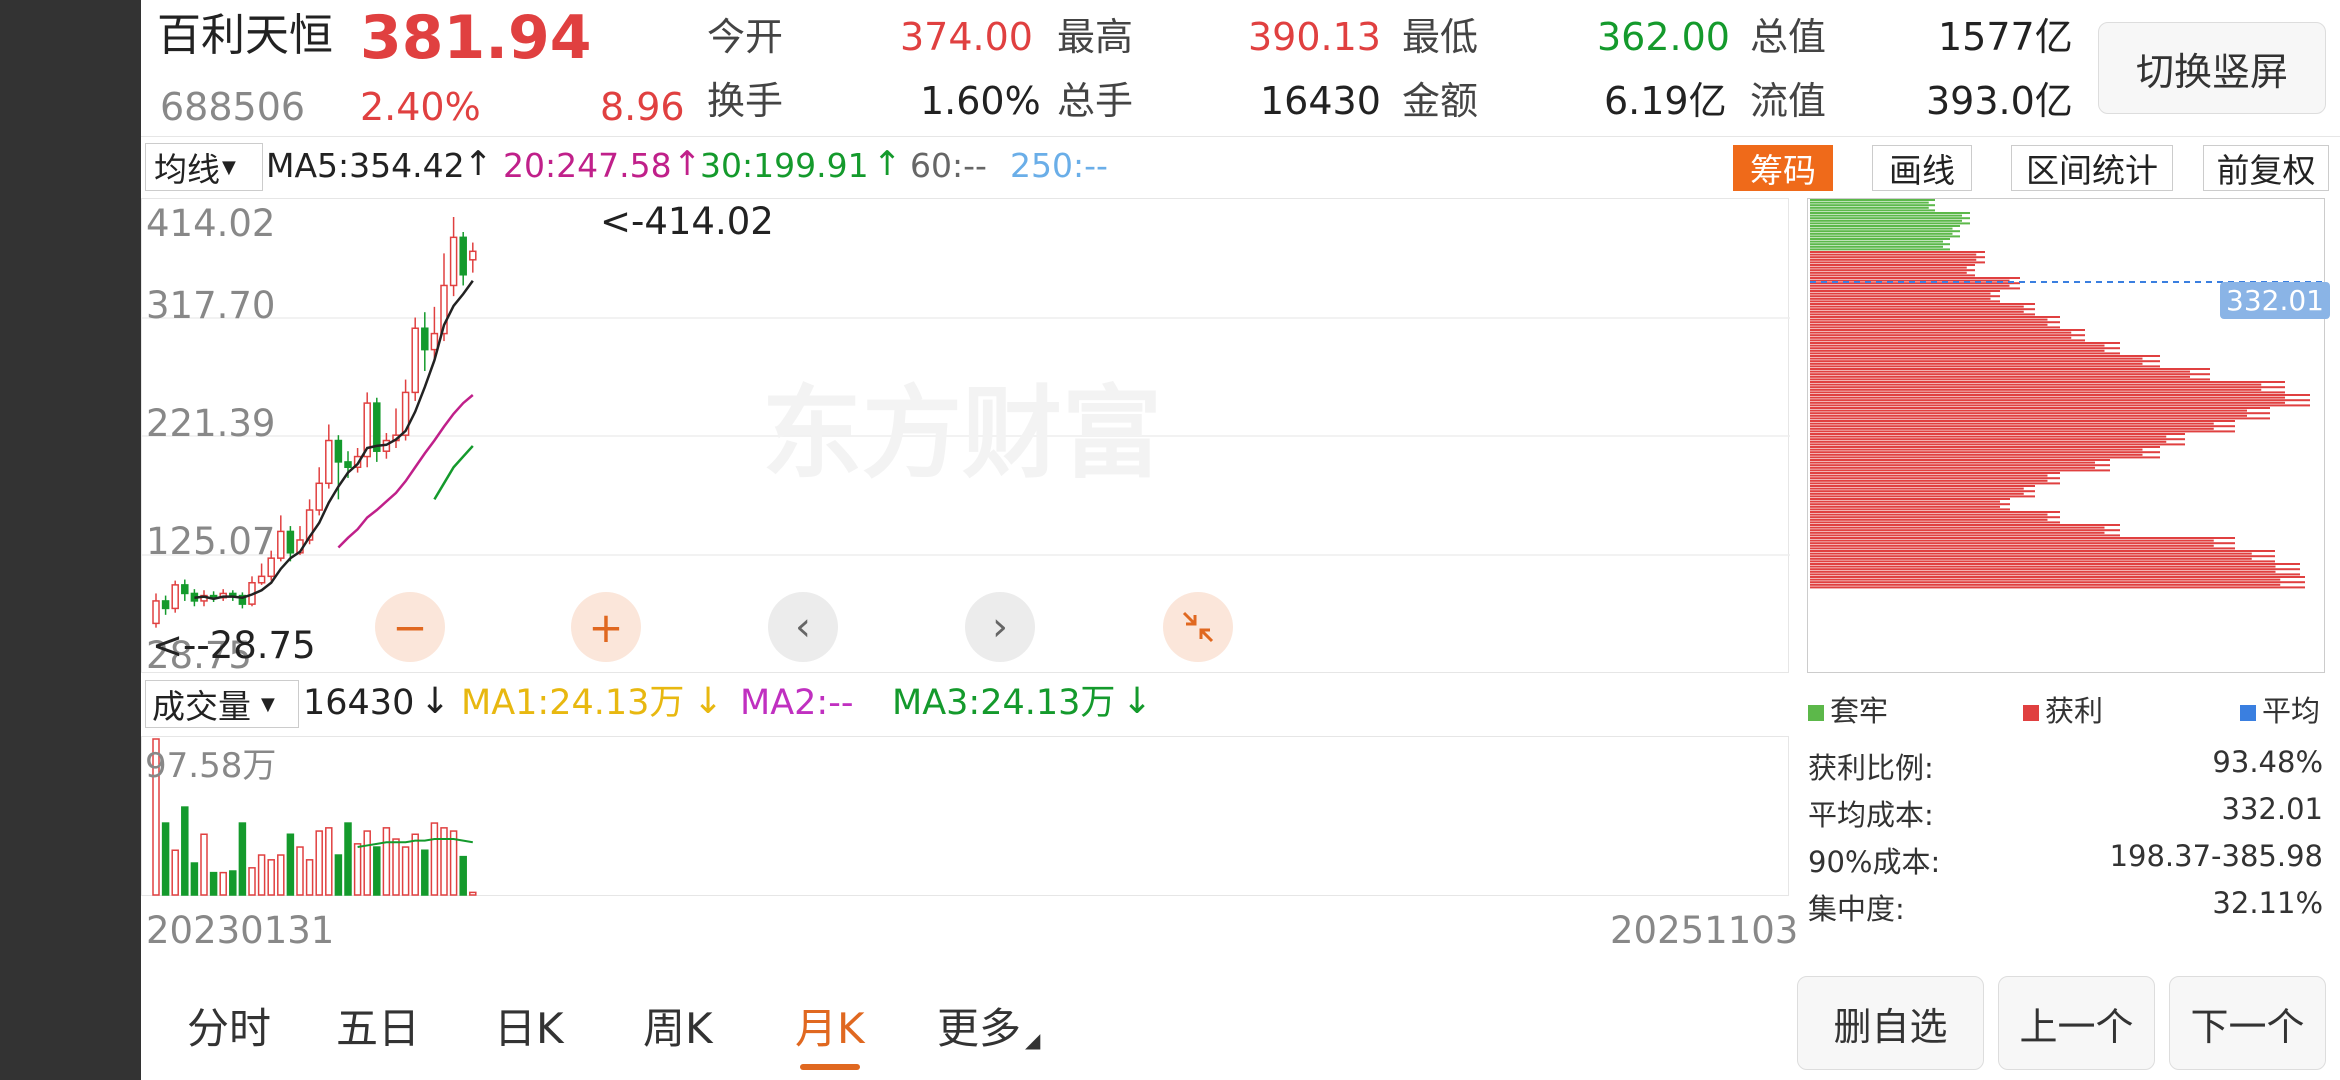  What do you see at coordinates (2247, 1023) in the screenshot?
I see `next-stock-button: 下一个` at bounding box center [2247, 1023].